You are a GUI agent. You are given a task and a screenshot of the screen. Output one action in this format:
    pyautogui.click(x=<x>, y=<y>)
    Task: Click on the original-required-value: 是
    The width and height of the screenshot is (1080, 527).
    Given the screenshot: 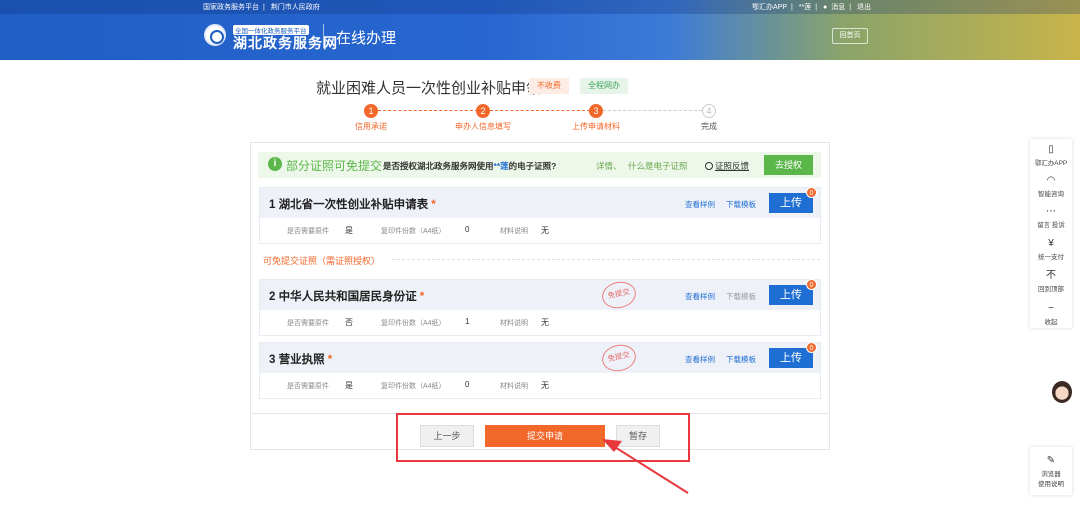 What is the action you would take?
    pyautogui.click(x=349, y=385)
    